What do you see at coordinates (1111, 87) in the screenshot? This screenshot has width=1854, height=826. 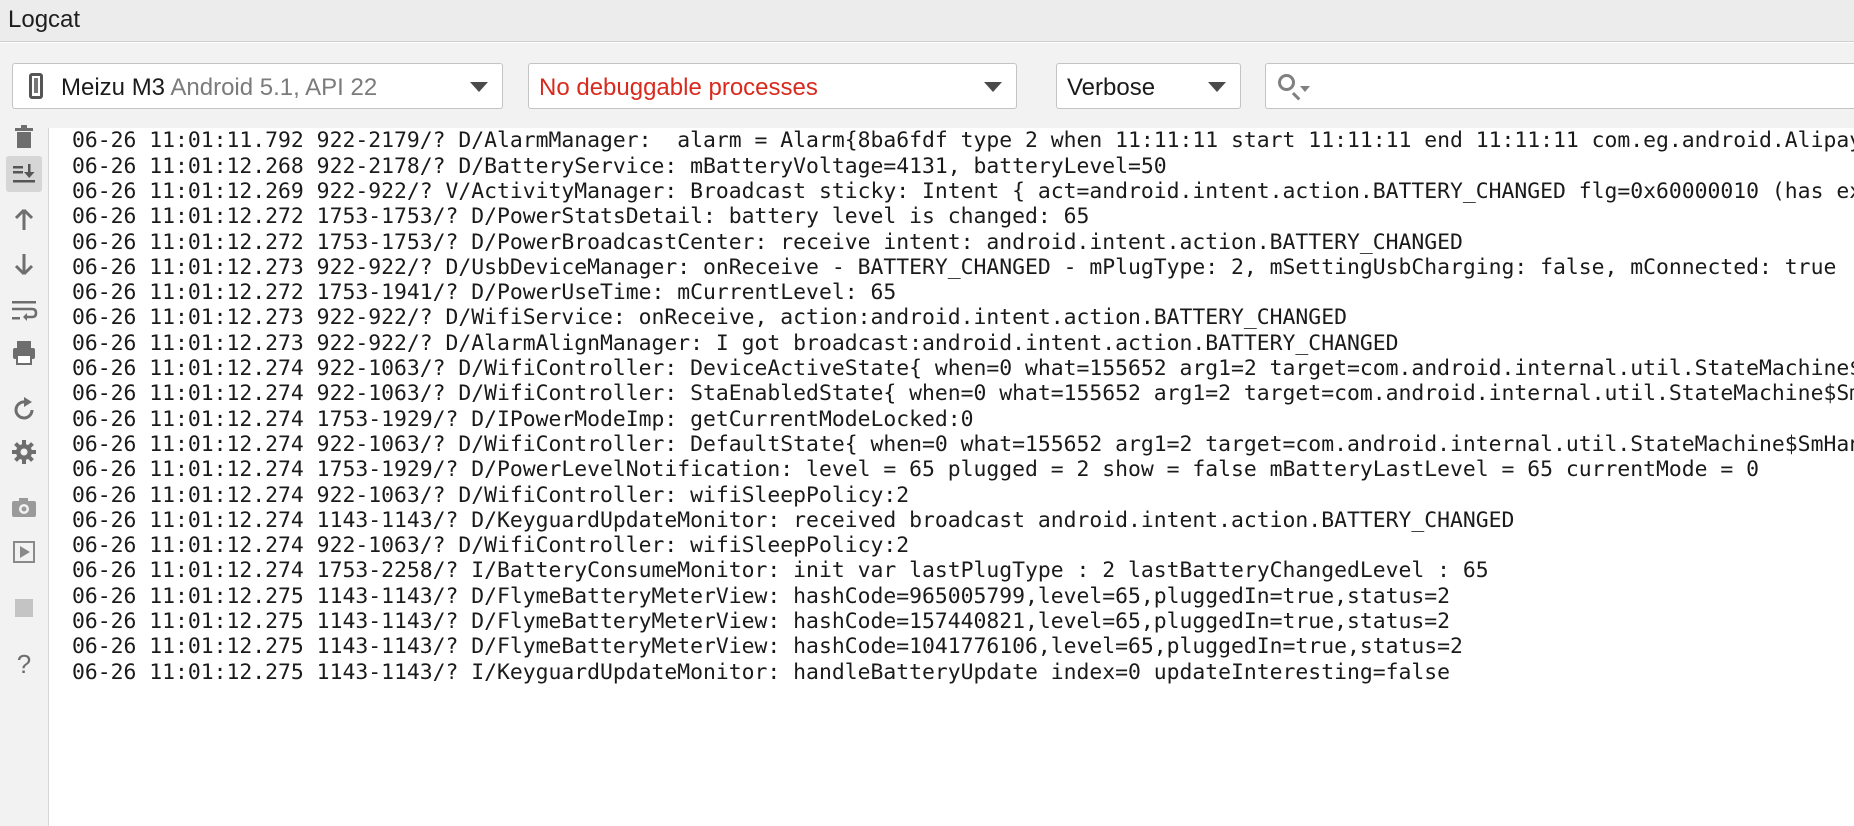 I see `log-level-value: Verbose` at bounding box center [1111, 87].